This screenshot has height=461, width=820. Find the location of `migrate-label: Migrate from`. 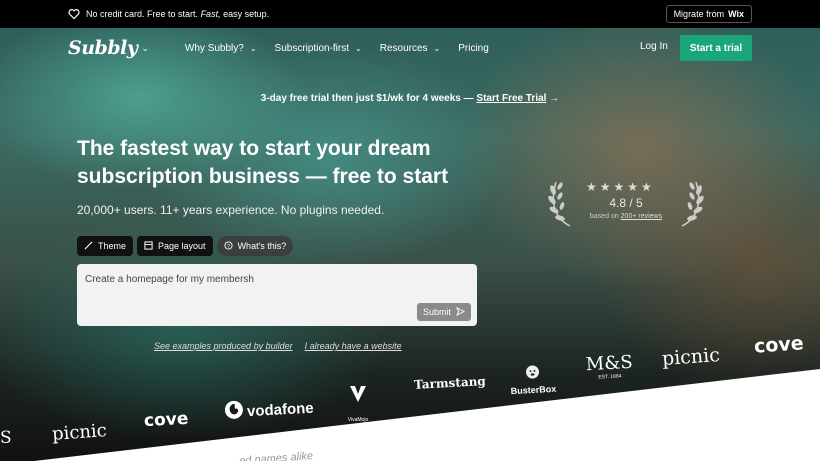

migrate-label: Migrate from is located at coordinates (699, 14).